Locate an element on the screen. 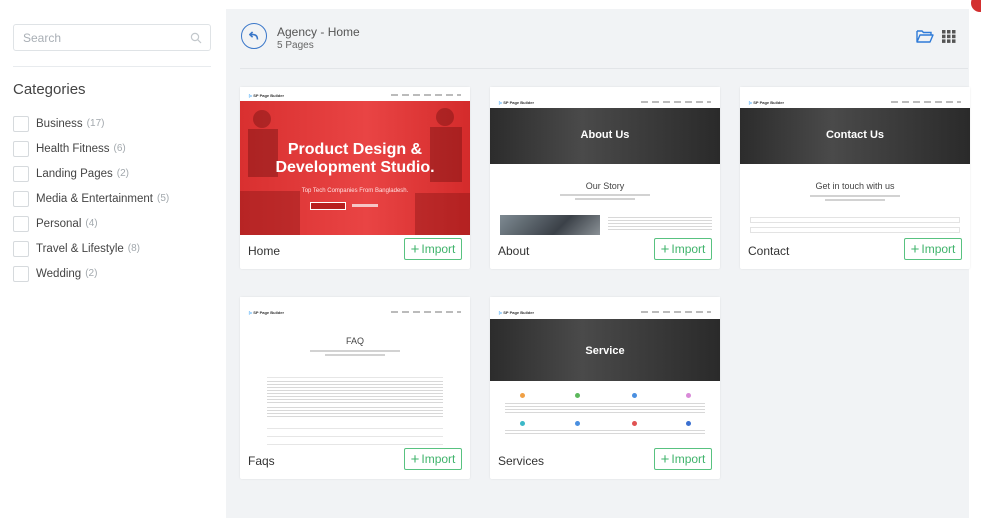 This screenshot has width=981, height=518. header-divider is located at coordinates (604, 68).